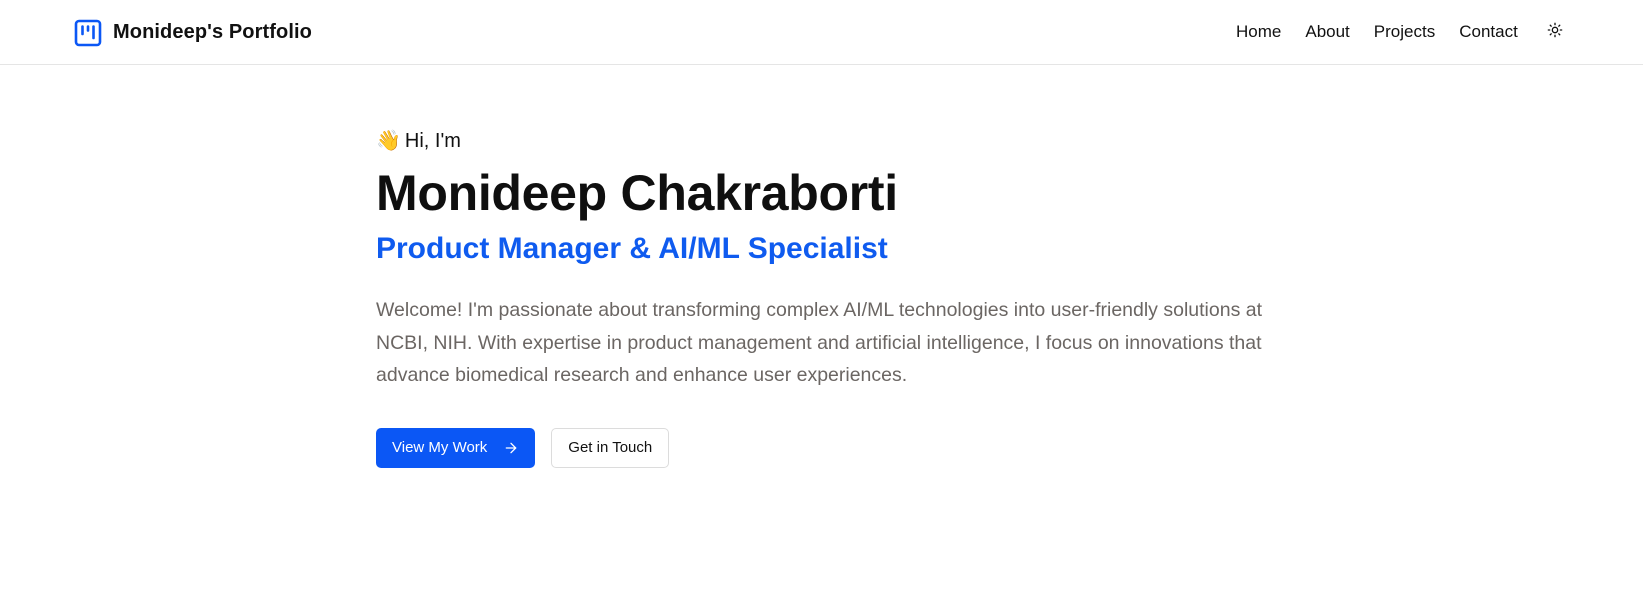 The width and height of the screenshot is (1643, 599). What do you see at coordinates (1488, 32) in the screenshot?
I see `nav-contact: Contact` at bounding box center [1488, 32].